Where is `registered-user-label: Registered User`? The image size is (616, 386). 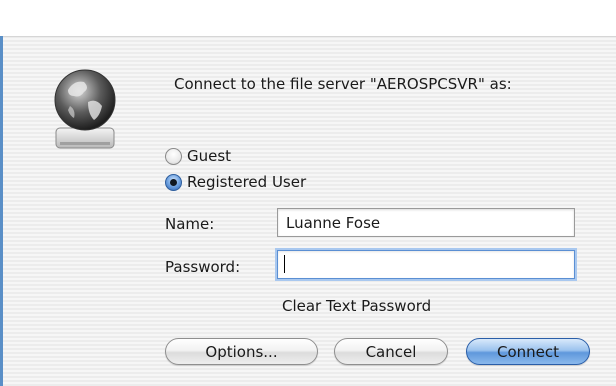 registered-user-label: Registered User is located at coordinates (247, 182).